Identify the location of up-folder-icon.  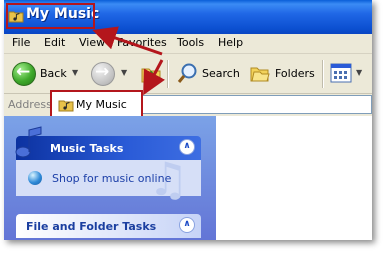
(151, 73).